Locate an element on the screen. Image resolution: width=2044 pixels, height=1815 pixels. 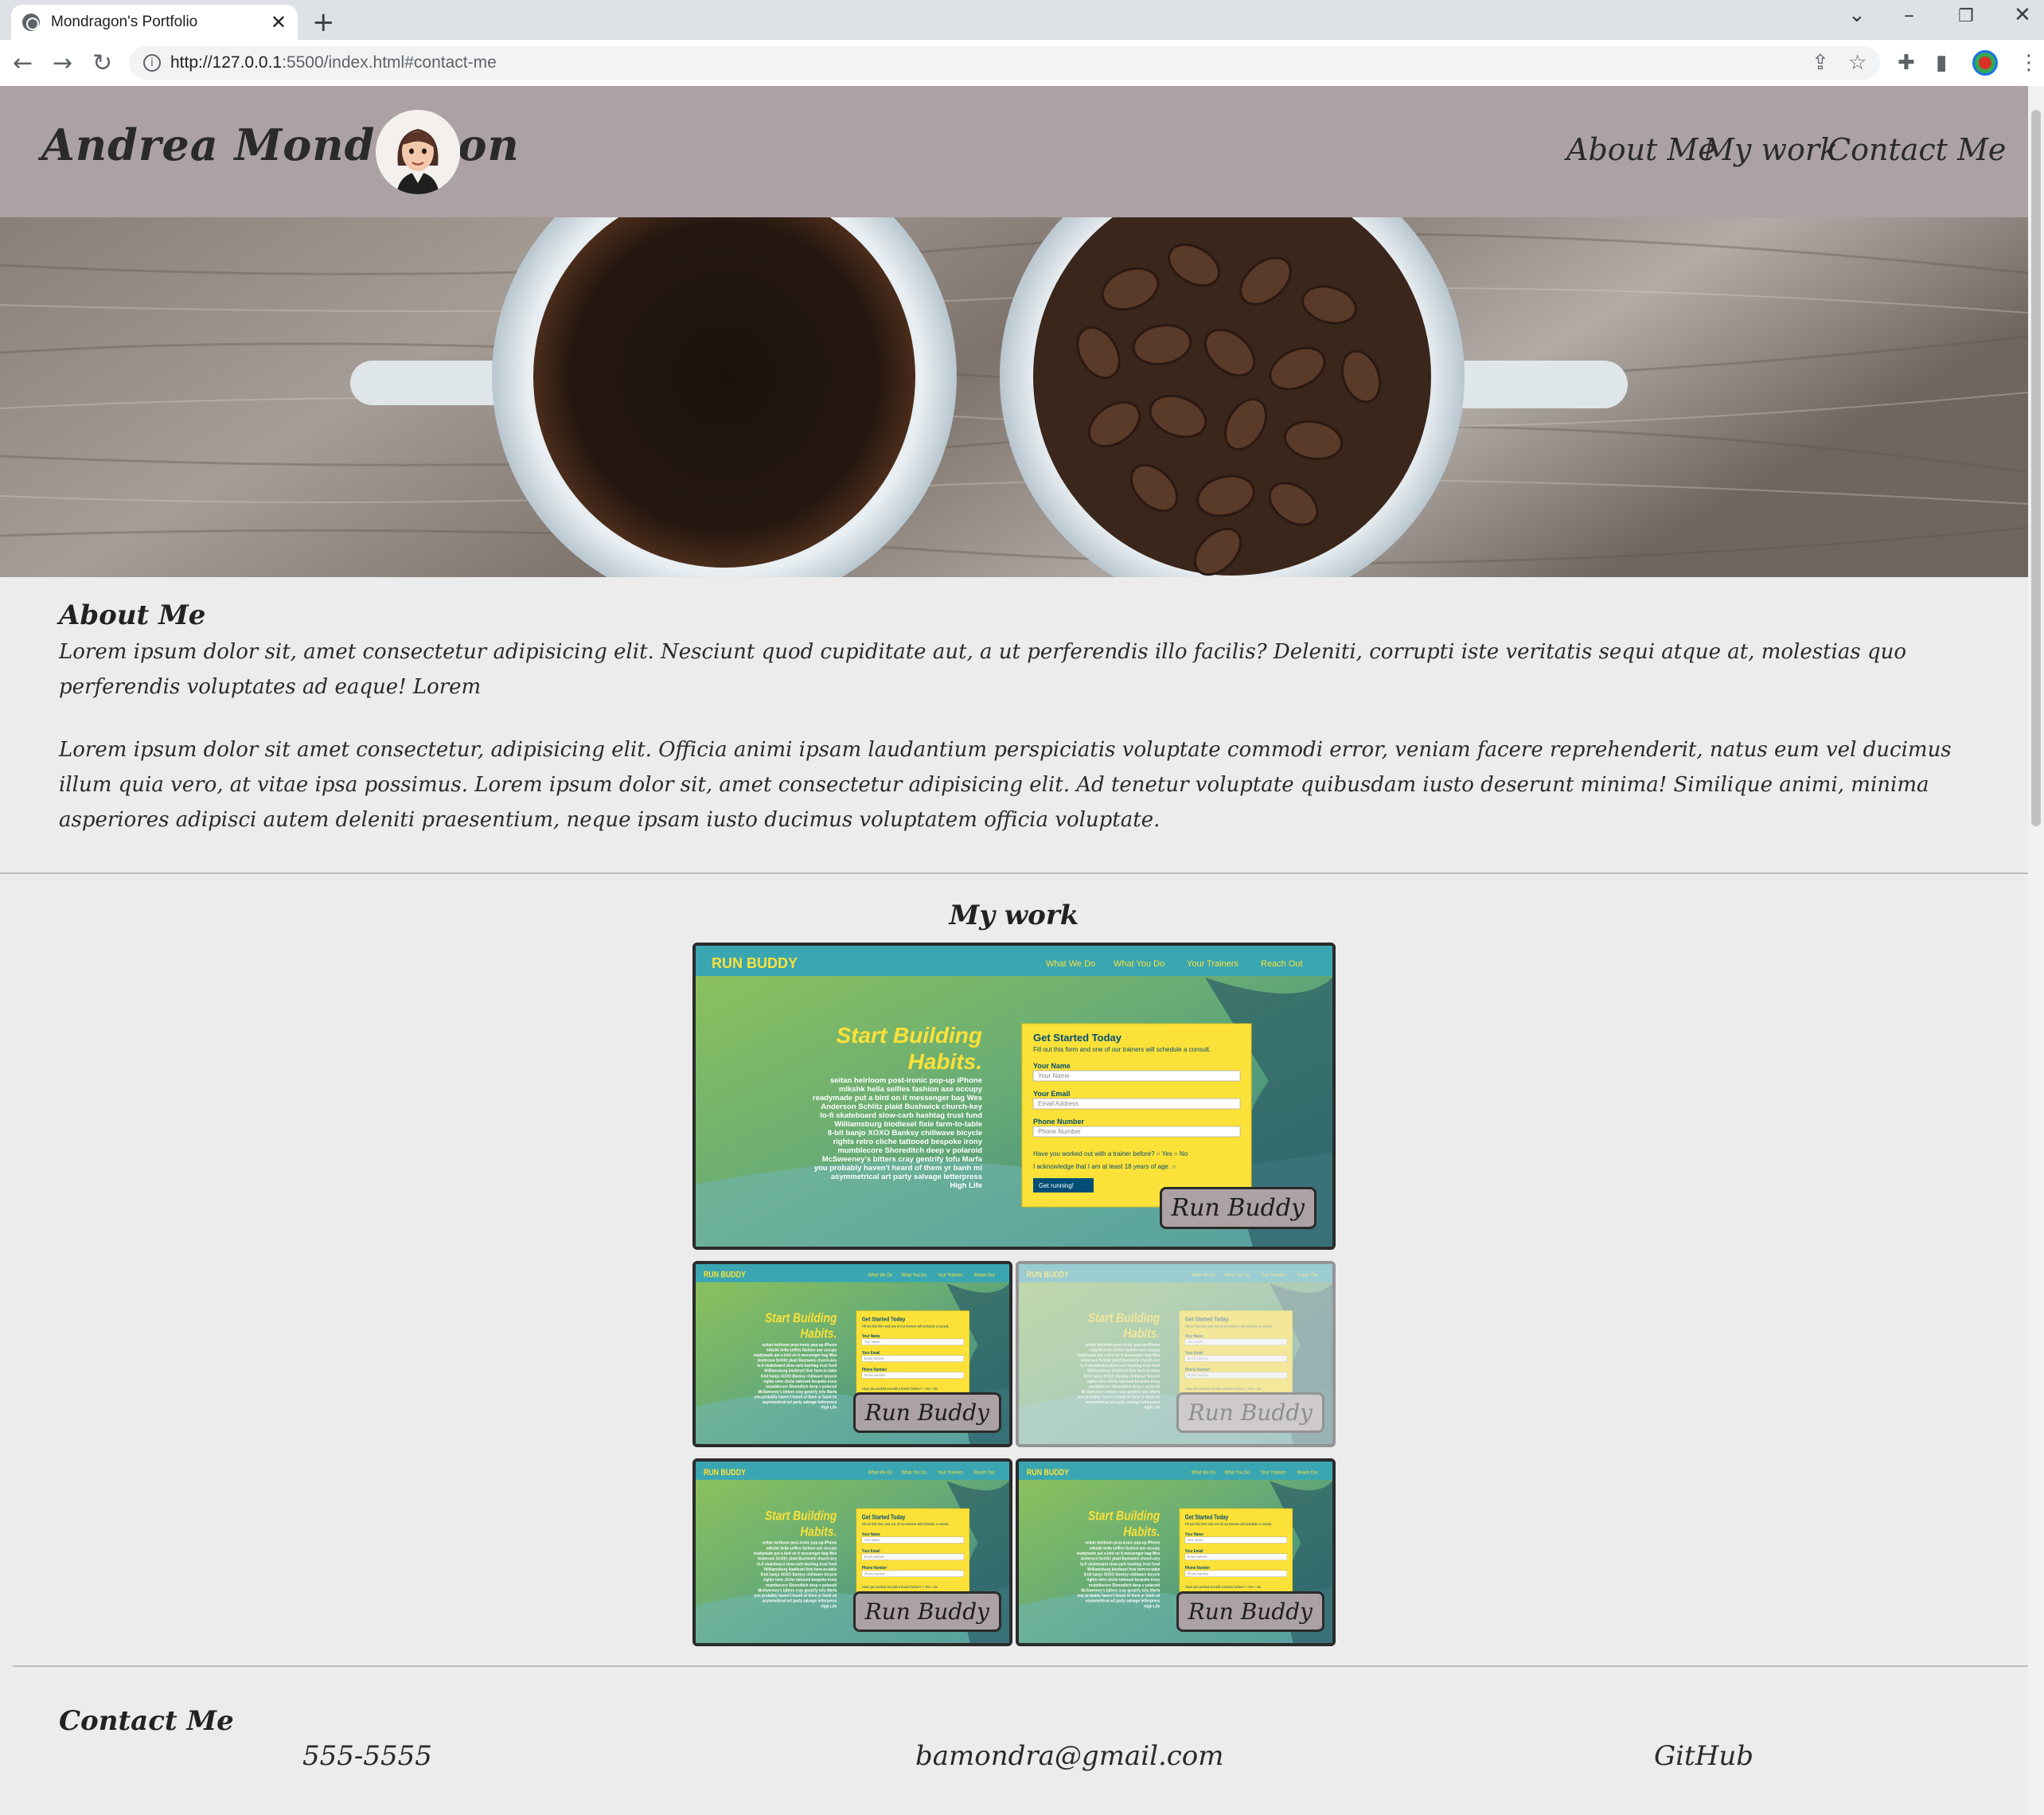
about-heading: About Me is located at coordinates (133, 615).